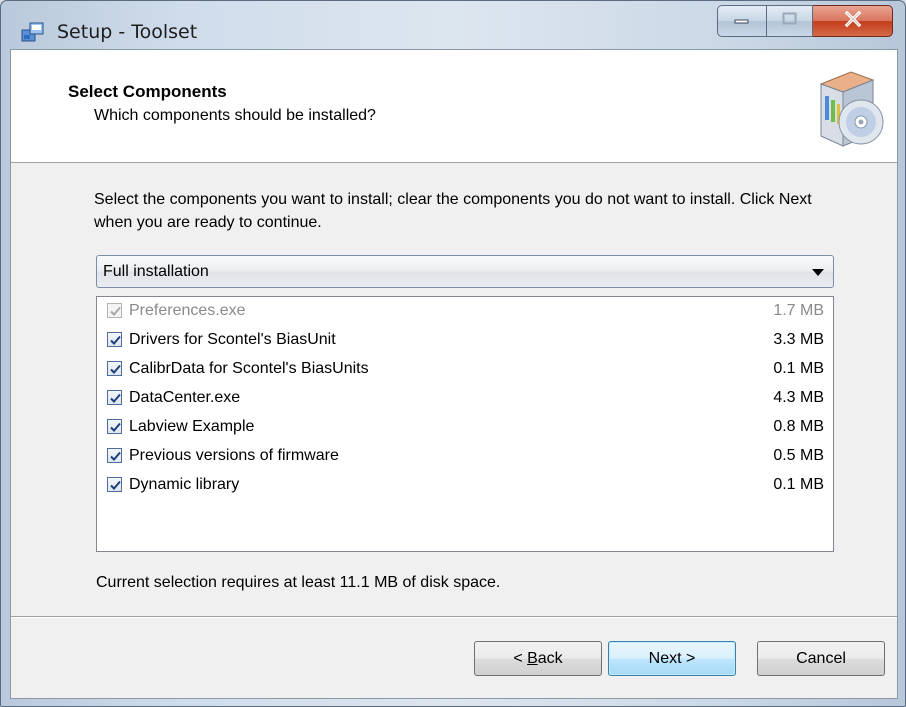 Image resolution: width=906 pixels, height=707 pixels. I want to click on close-button, so click(853, 21).